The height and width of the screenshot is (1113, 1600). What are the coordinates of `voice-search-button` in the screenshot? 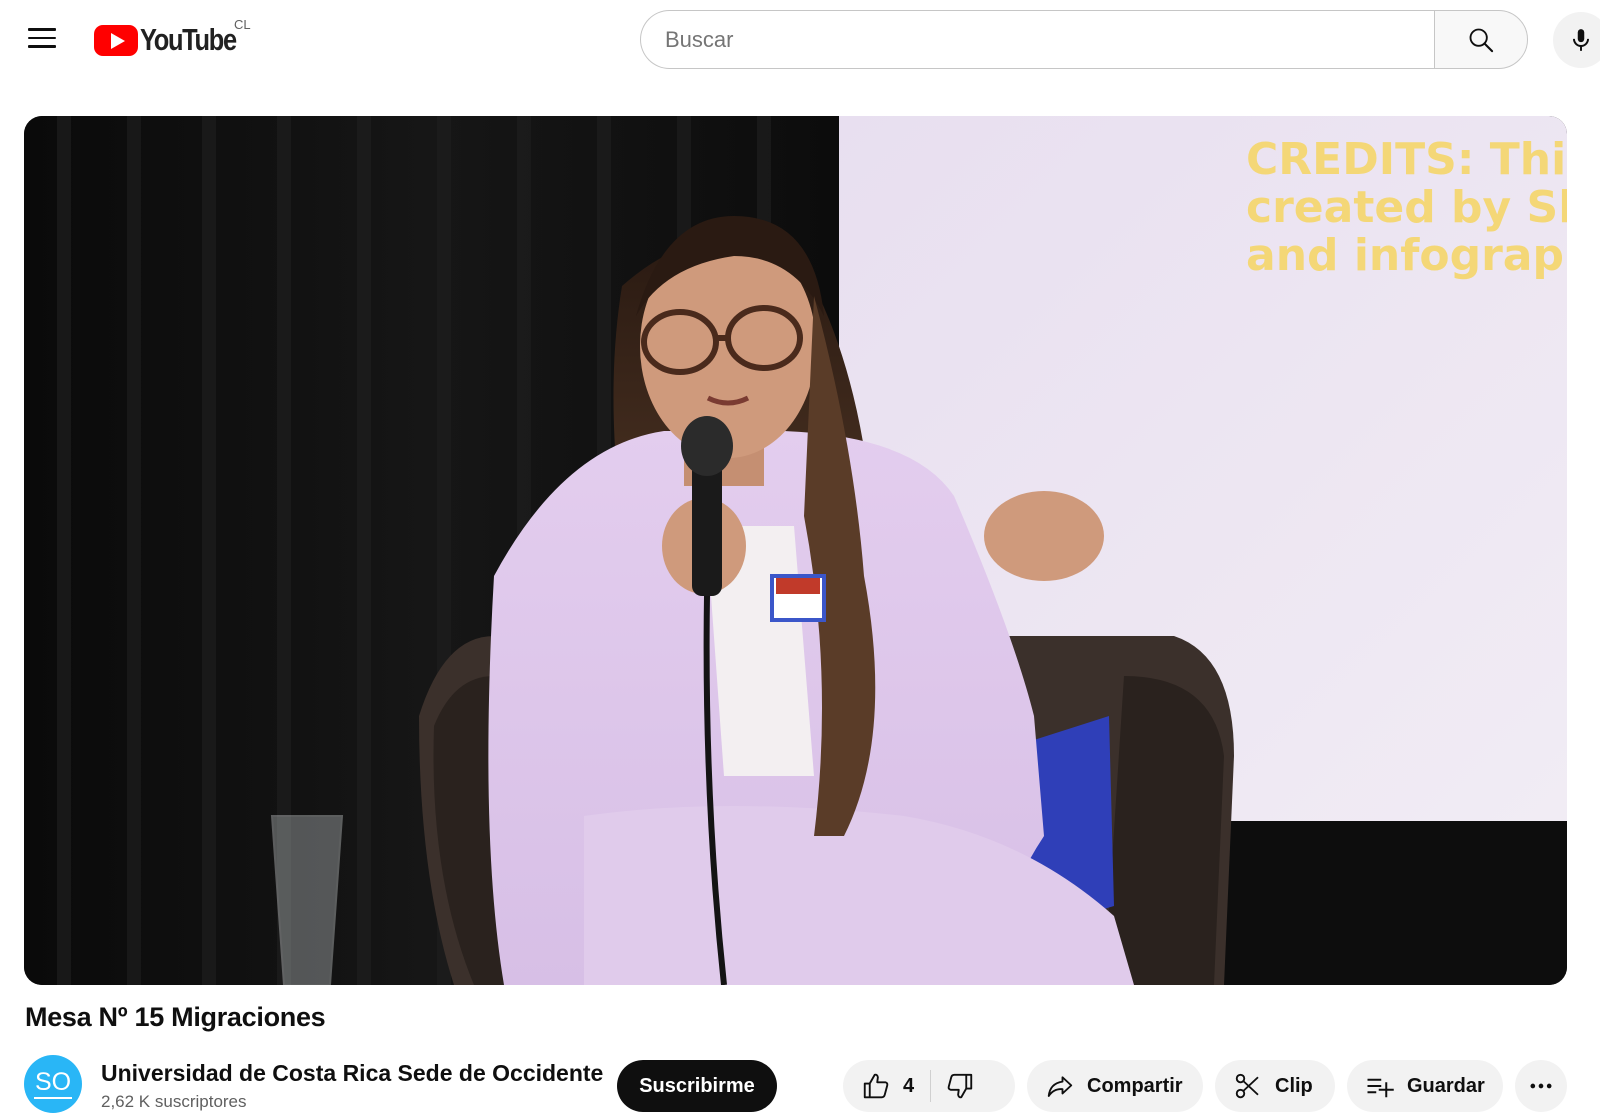 It's located at (1576, 40).